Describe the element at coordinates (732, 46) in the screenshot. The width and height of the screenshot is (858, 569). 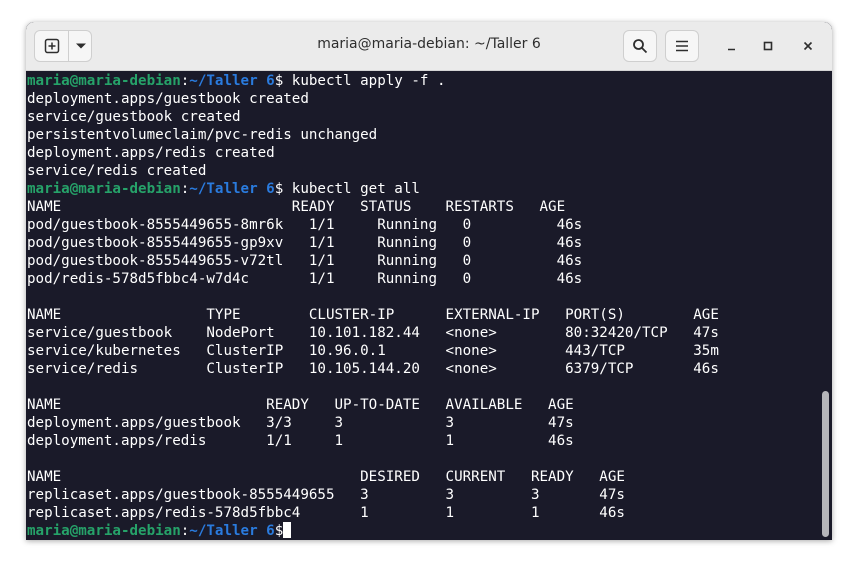
I see `minimize-button` at that location.